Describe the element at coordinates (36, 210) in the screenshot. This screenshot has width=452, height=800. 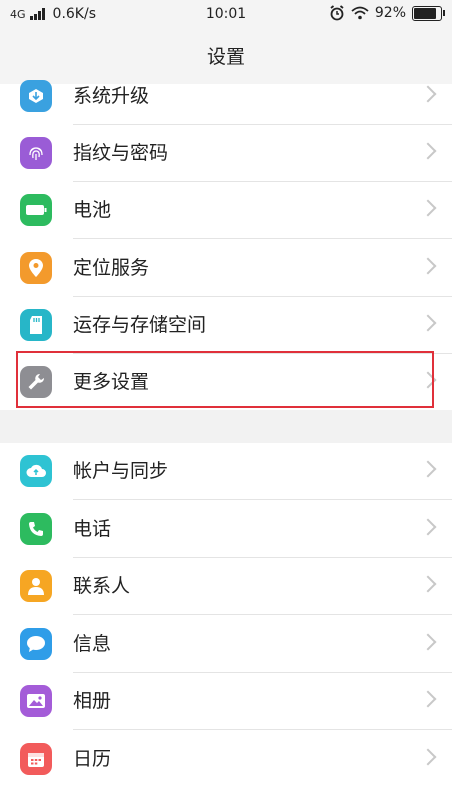
I see `battery-icon` at that location.